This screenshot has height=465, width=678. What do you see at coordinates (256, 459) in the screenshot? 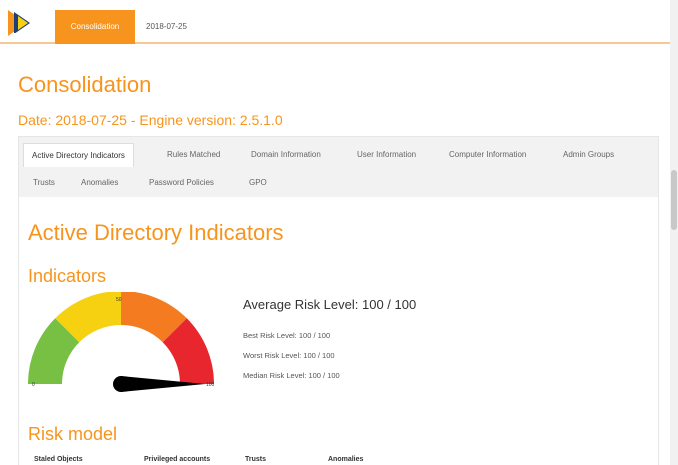
I see `col-header-trusts: Trusts` at bounding box center [256, 459].